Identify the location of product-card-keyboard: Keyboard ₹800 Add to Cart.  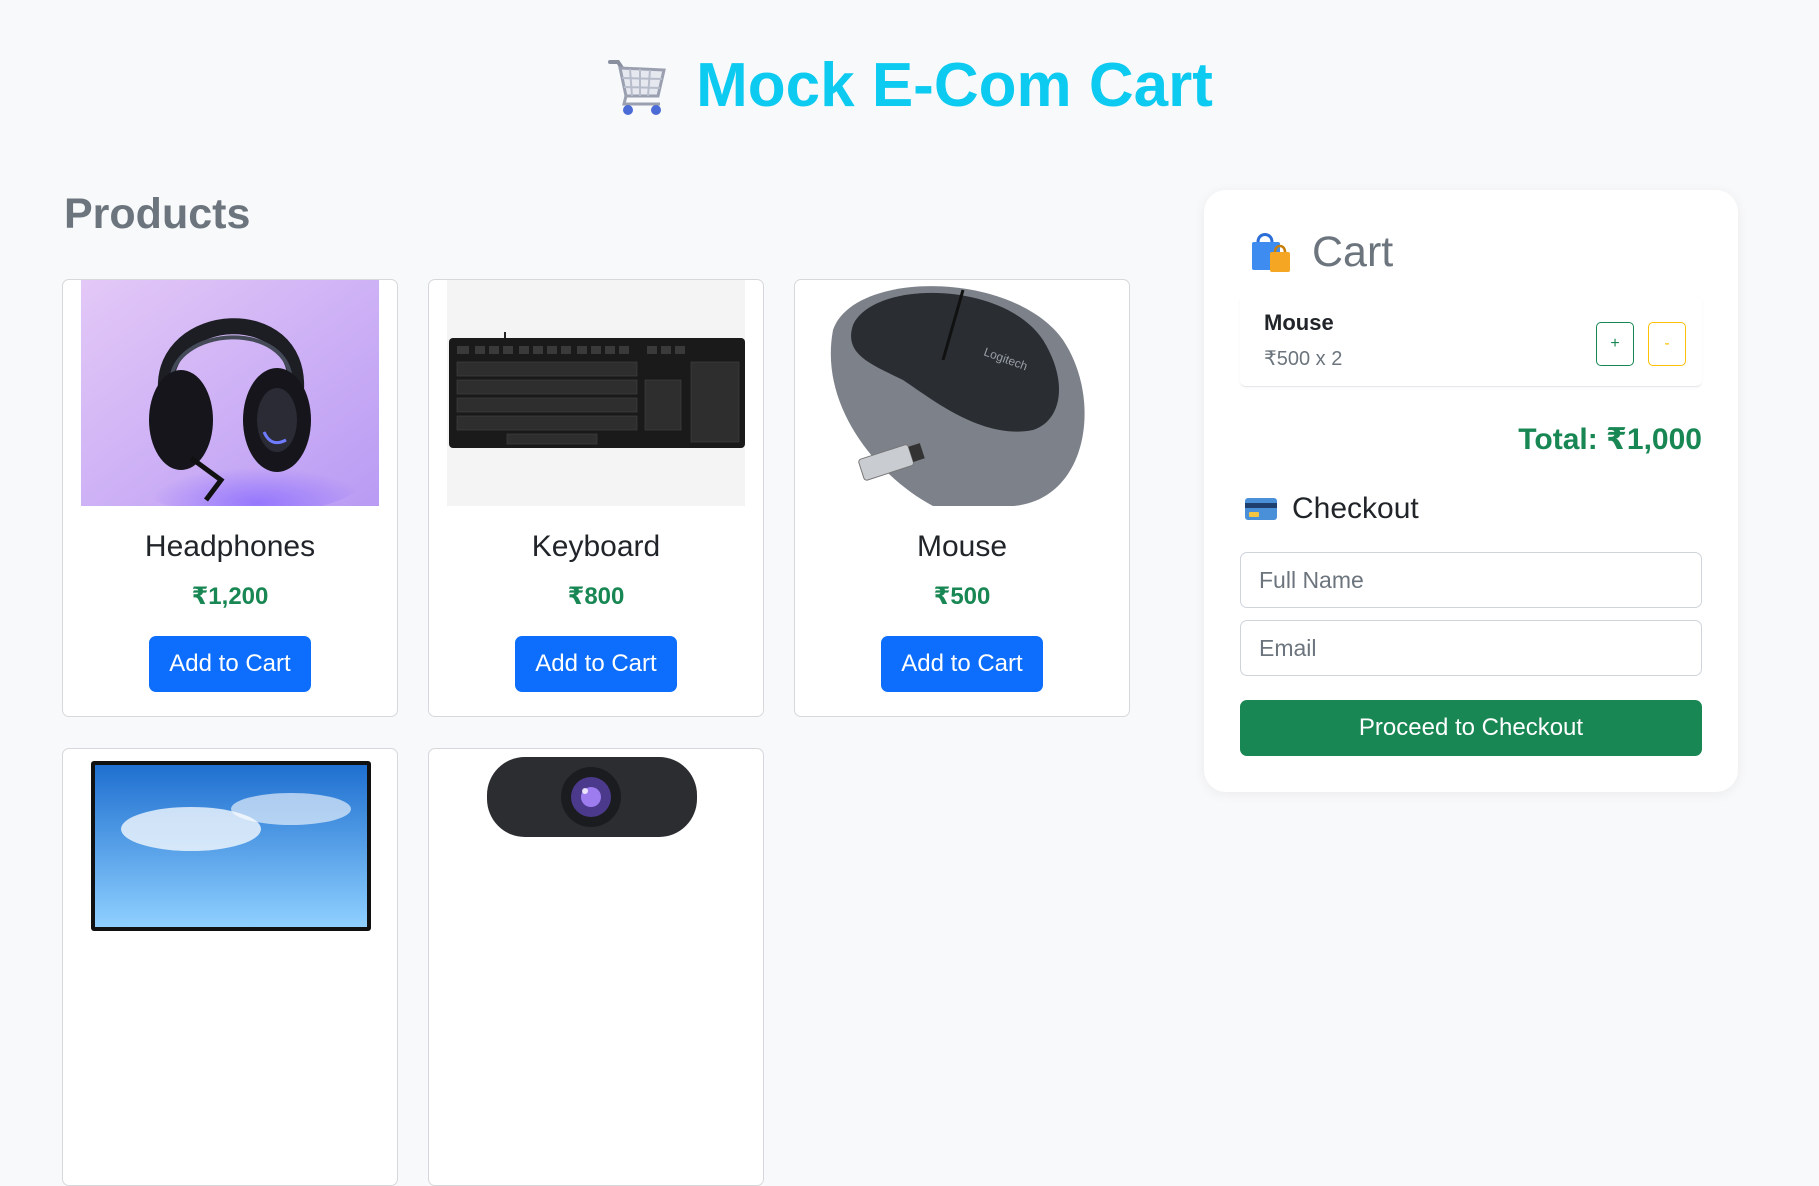
(596, 498).